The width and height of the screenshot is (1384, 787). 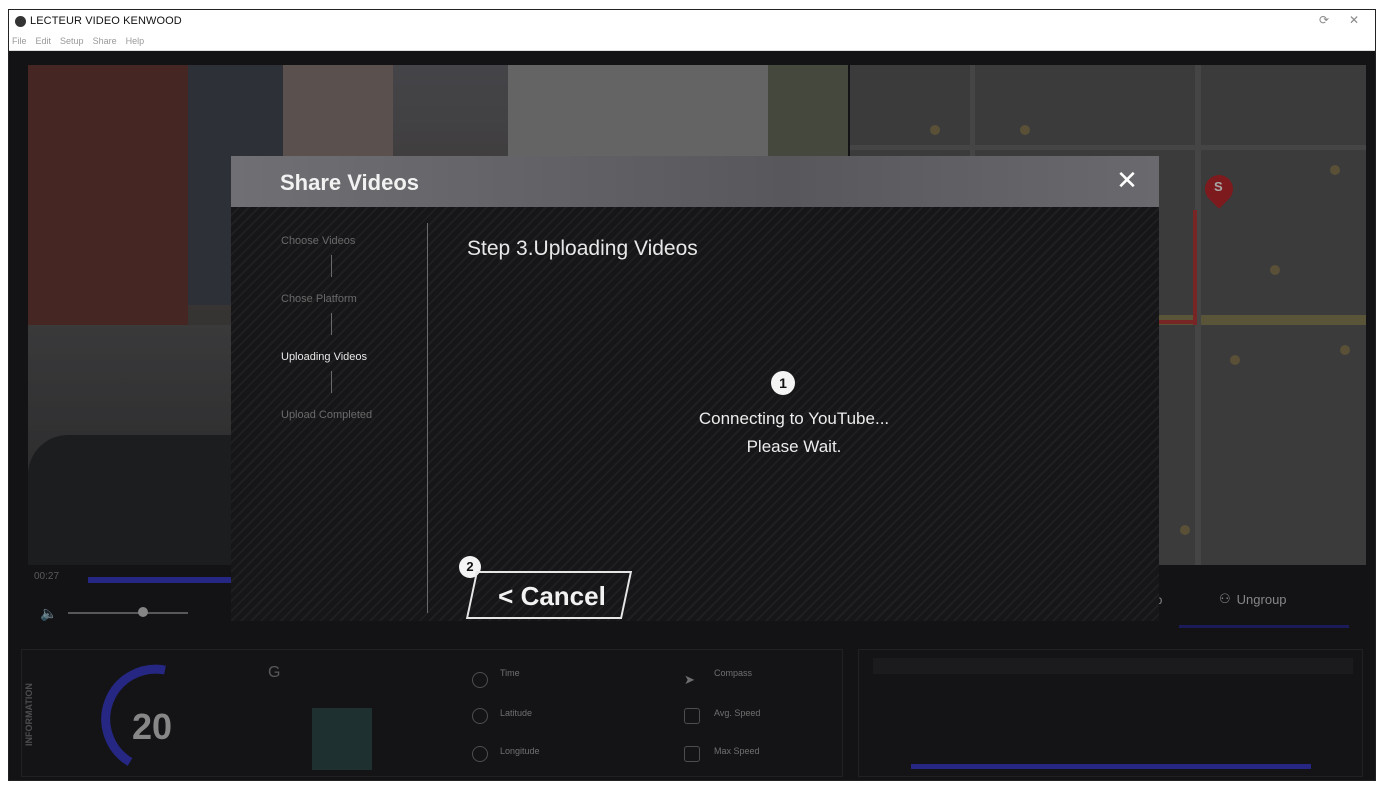 I want to click on steps-divider, so click(x=427, y=418).